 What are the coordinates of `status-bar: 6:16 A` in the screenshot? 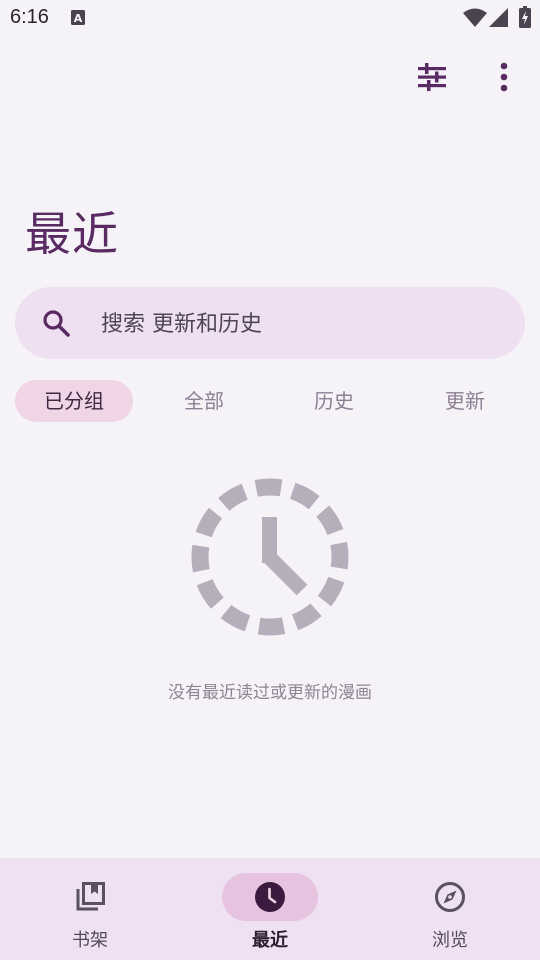 It's located at (270, 18).